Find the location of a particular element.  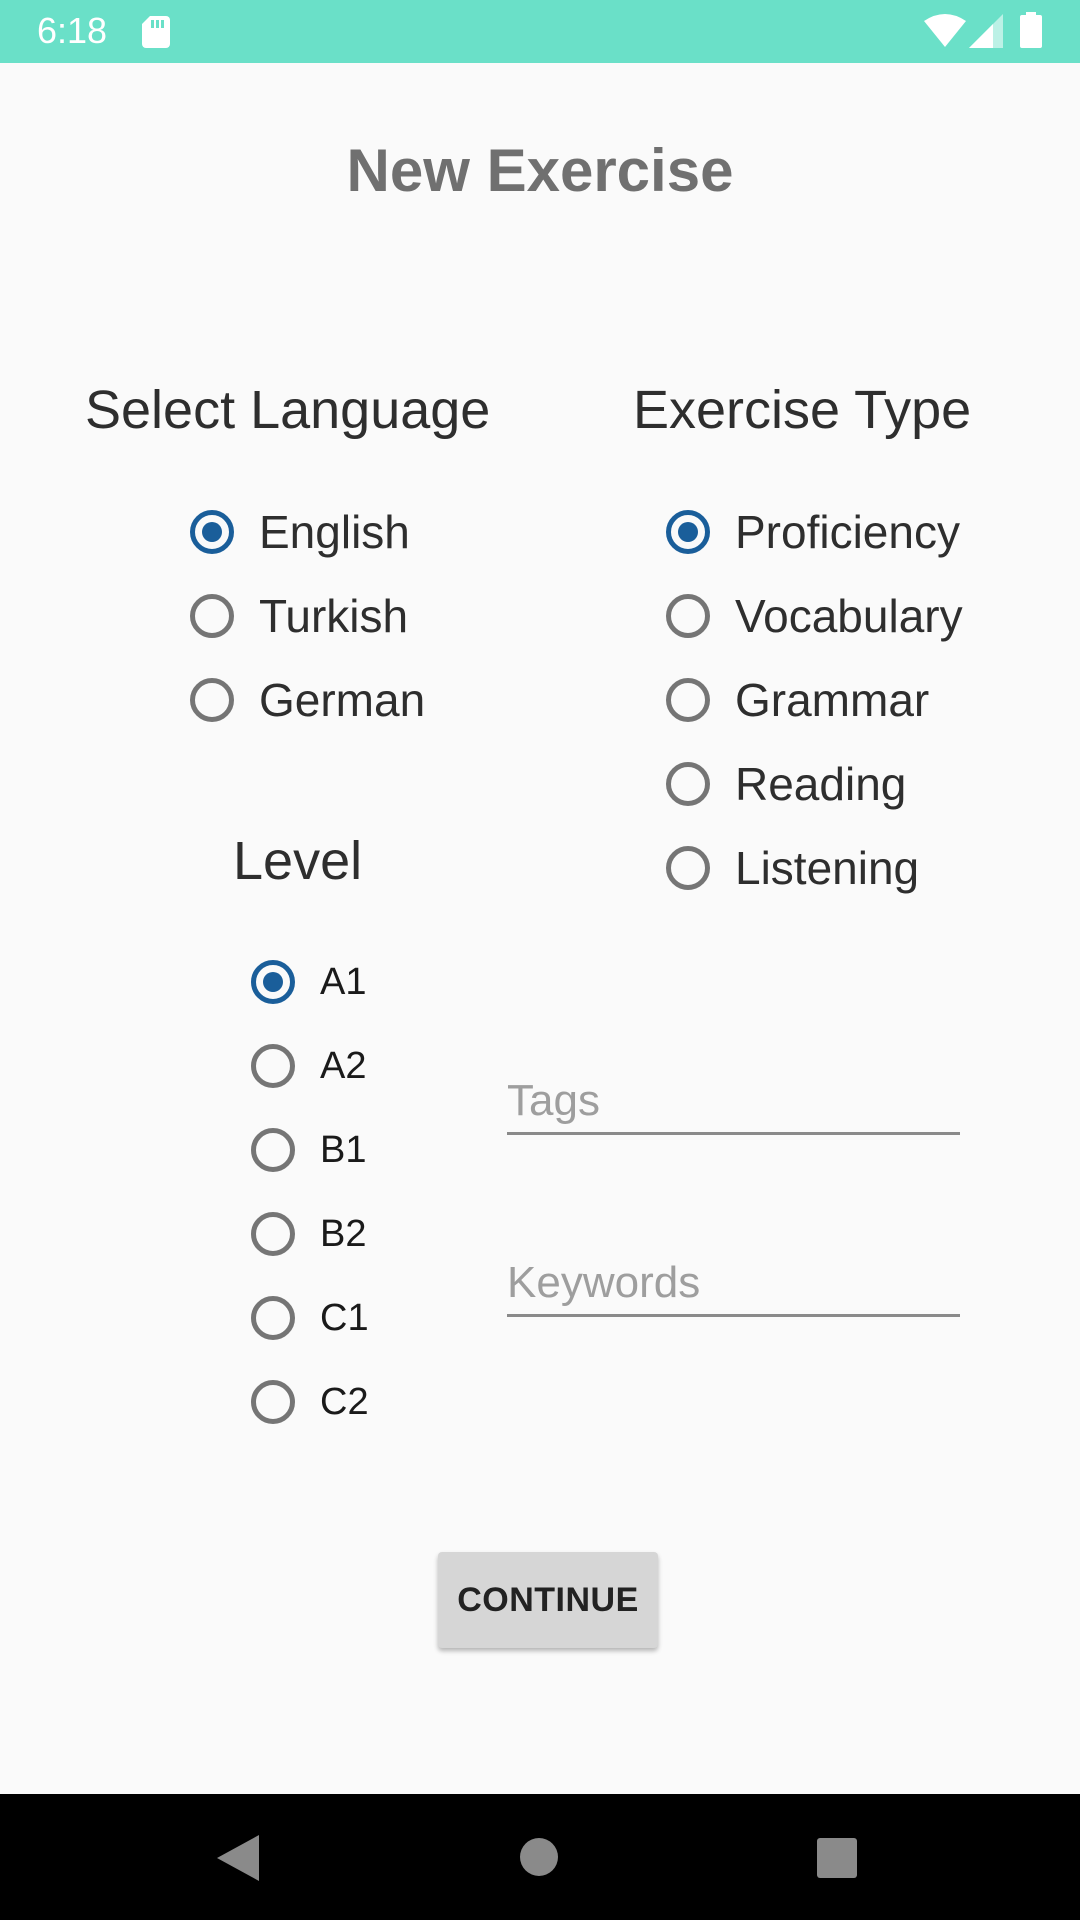

language-option-turkish: Turkish is located at coordinates (299, 616).